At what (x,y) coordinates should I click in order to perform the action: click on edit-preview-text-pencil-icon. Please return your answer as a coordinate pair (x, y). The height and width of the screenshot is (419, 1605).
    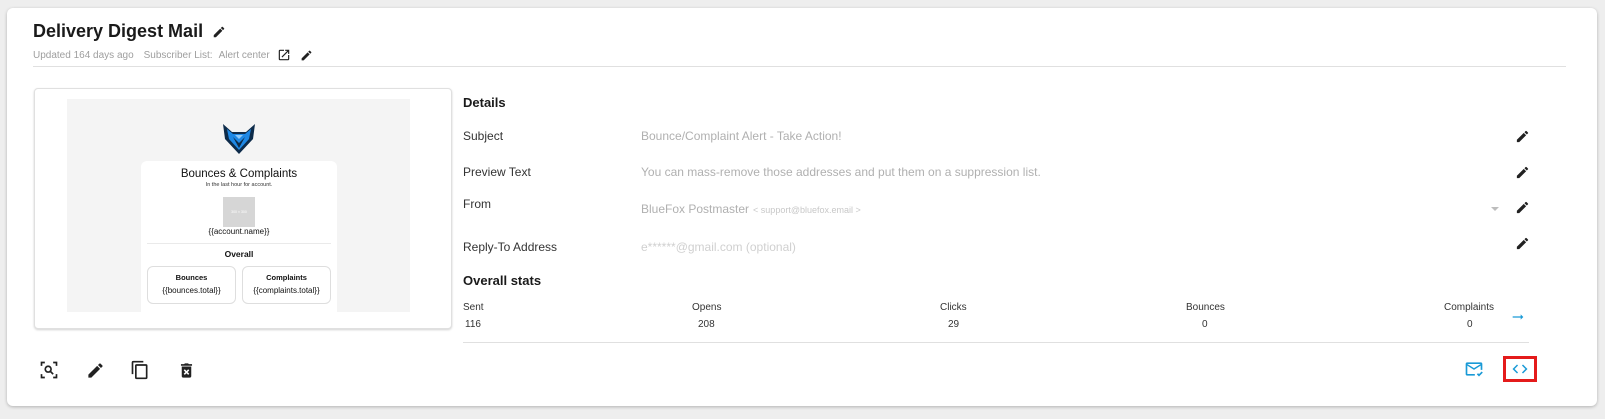
    Looking at the image, I should click on (1522, 172).